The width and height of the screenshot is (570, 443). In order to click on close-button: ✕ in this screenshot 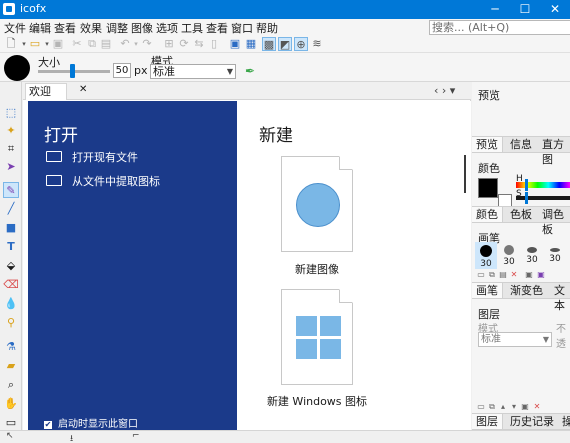, I will do `click(555, 9)`.